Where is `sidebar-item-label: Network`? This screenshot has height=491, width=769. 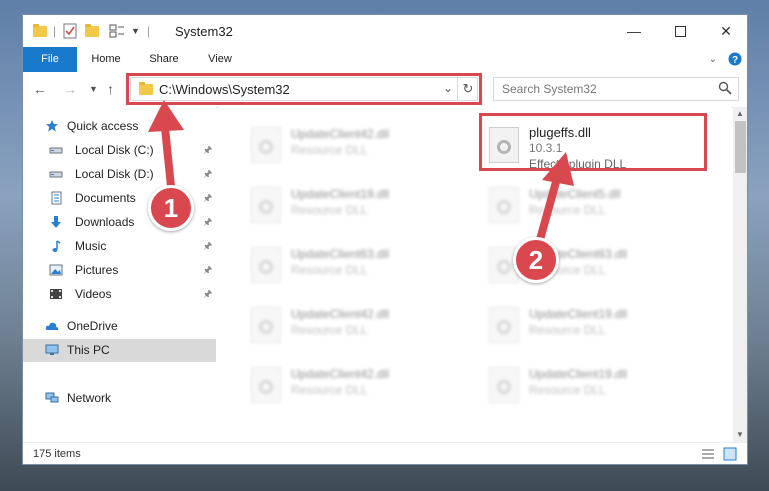
sidebar-item-label: Network is located at coordinates (89, 398).